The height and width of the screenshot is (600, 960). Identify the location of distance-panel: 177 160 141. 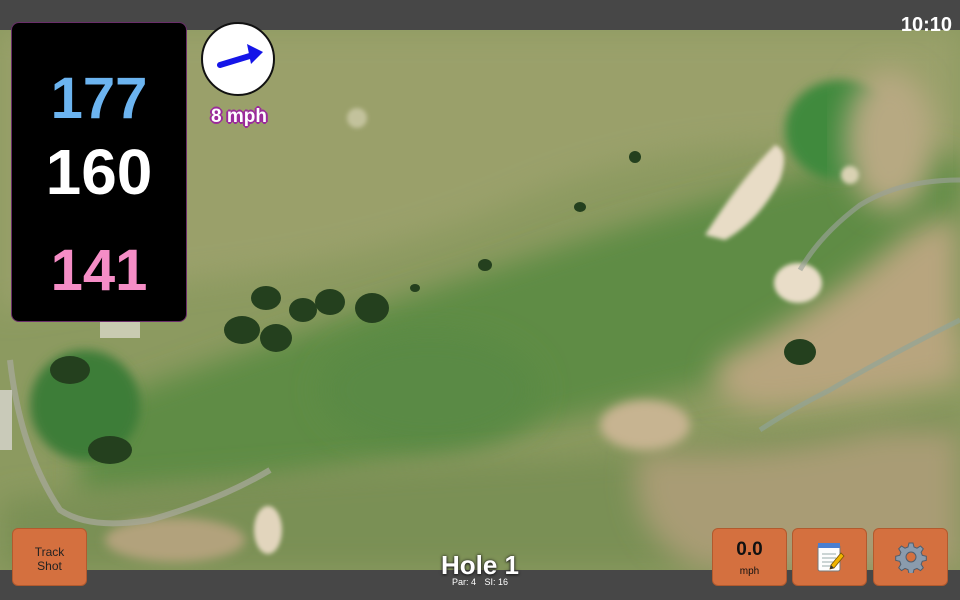
(99, 172).